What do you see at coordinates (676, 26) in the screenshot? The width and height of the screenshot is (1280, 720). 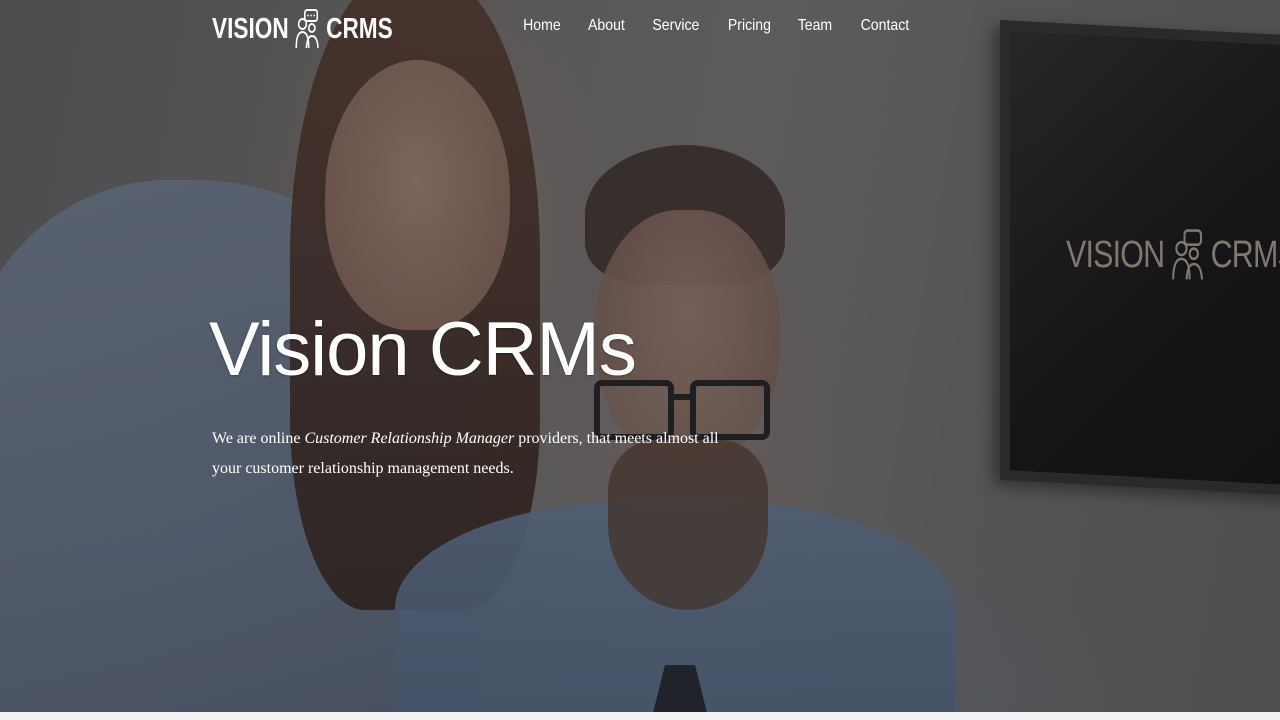 I see `nav-link-service: Service` at bounding box center [676, 26].